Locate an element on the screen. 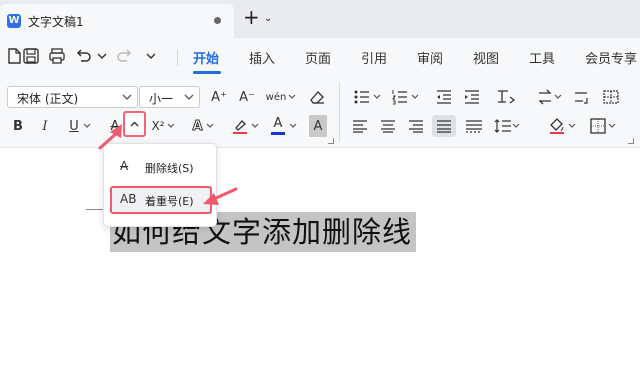 This screenshot has width=640, height=386. highlight-button is located at coordinates (245, 126).